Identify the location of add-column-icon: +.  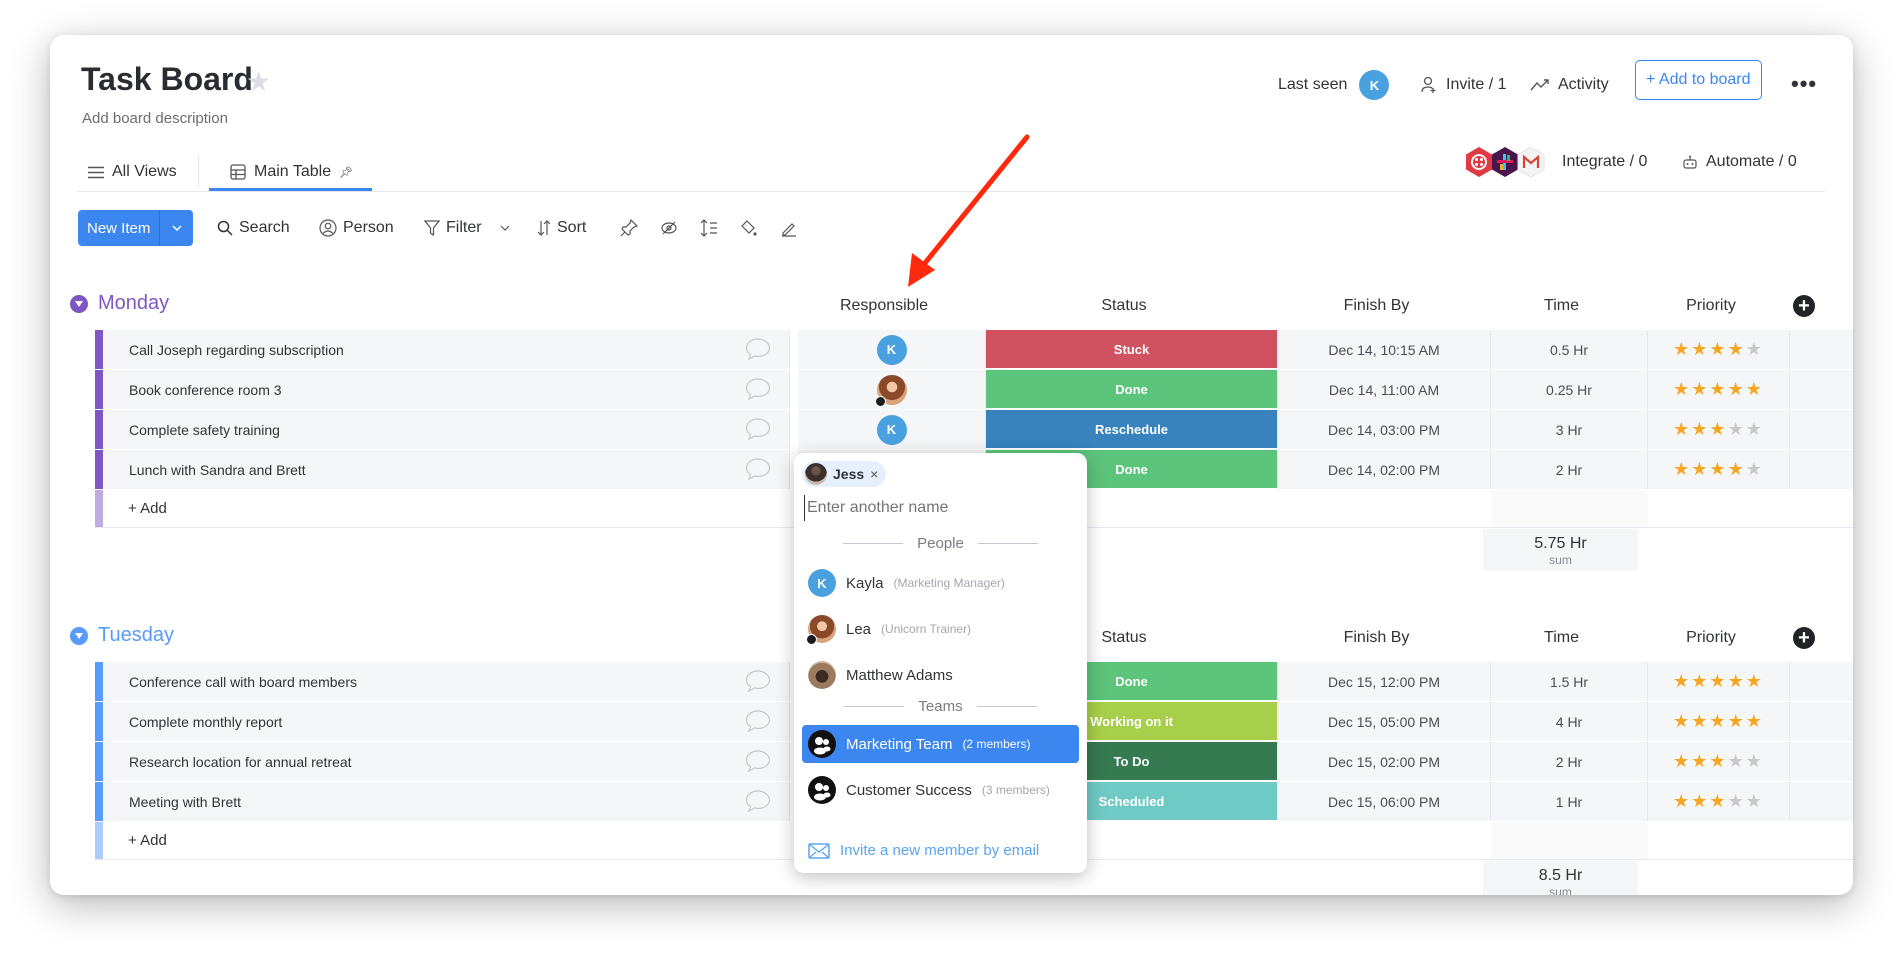
(1804, 306).